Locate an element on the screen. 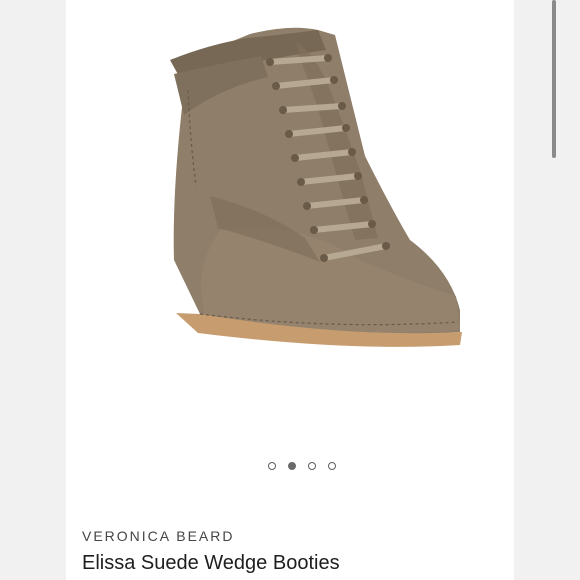  product-title: Elissa Suede Wedge Booties is located at coordinates (211, 563).